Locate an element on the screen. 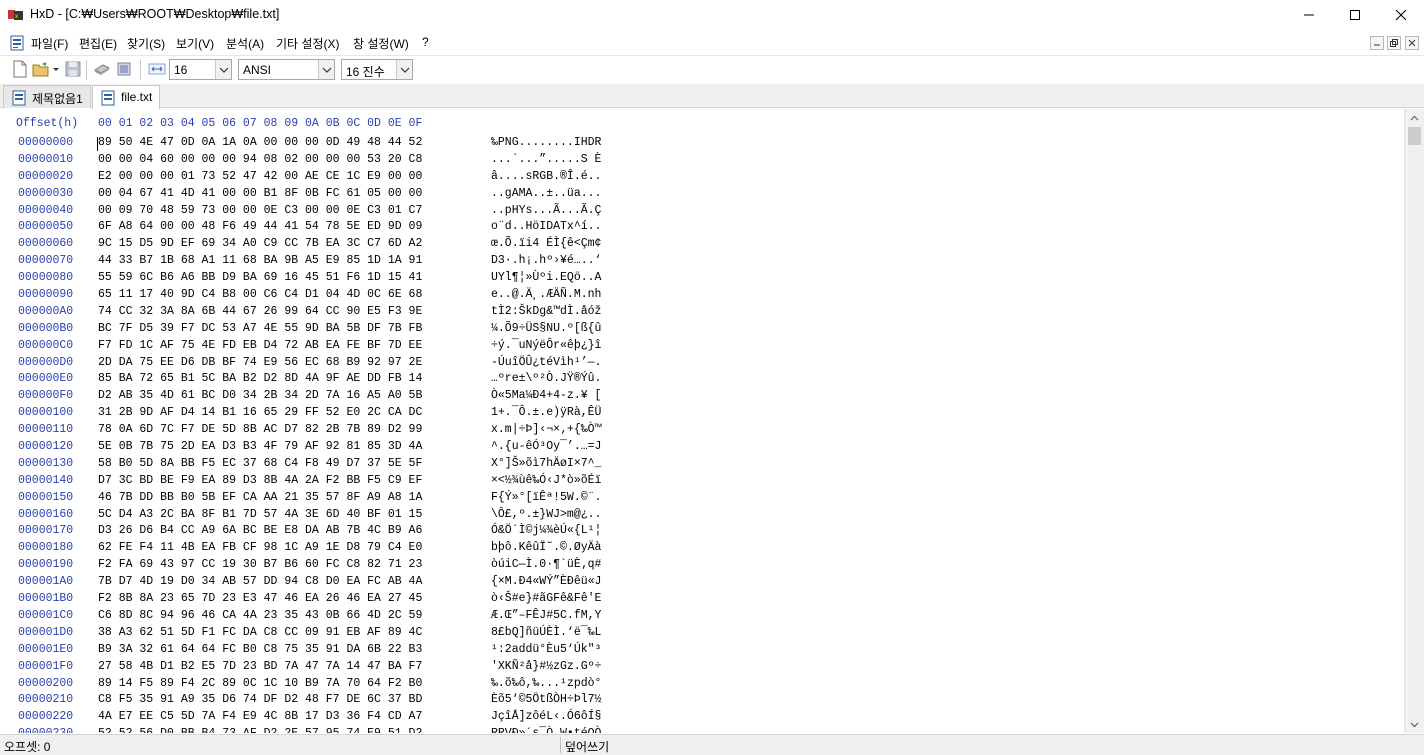 This screenshot has width=1424, height=755. disk-editor-icon is located at coordinates (102, 69).